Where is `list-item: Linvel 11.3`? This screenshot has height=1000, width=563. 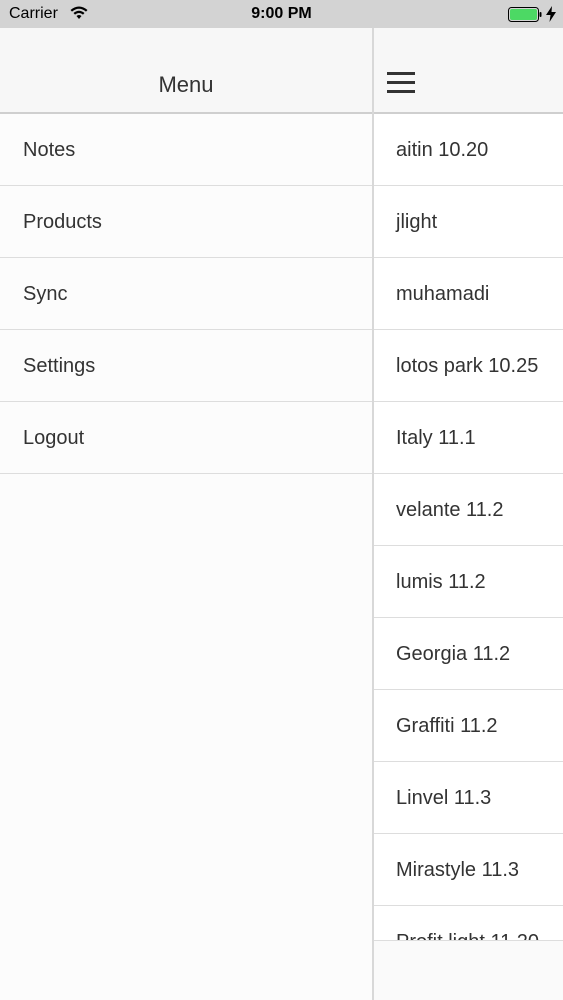 list-item: Linvel 11.3 is located at coordinates (468, 798).